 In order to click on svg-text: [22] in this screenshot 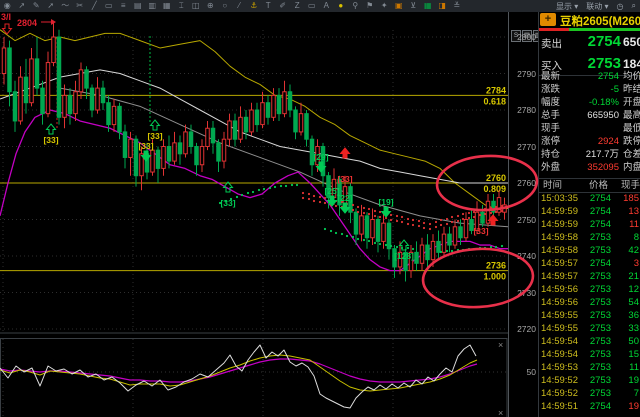, I will do `click(344, 198)`.